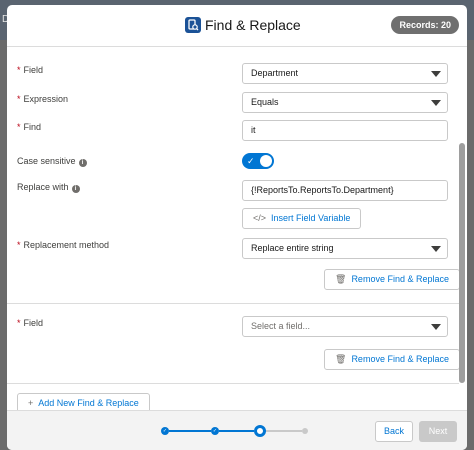 The width and height of the screenshot is (474, 450). I want to click on replace-with-input: {!ReportsTo.ReportsTo.Department}, so click(345, 190).